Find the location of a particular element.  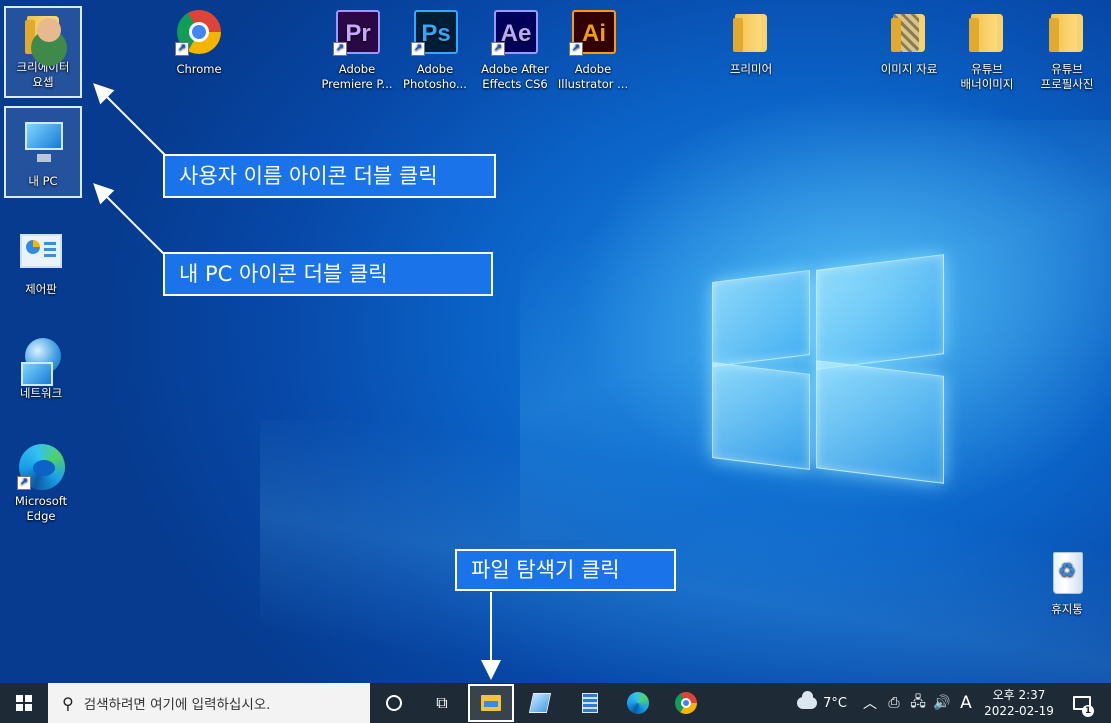

windows-start-icon is located at coordinates (24, 703).